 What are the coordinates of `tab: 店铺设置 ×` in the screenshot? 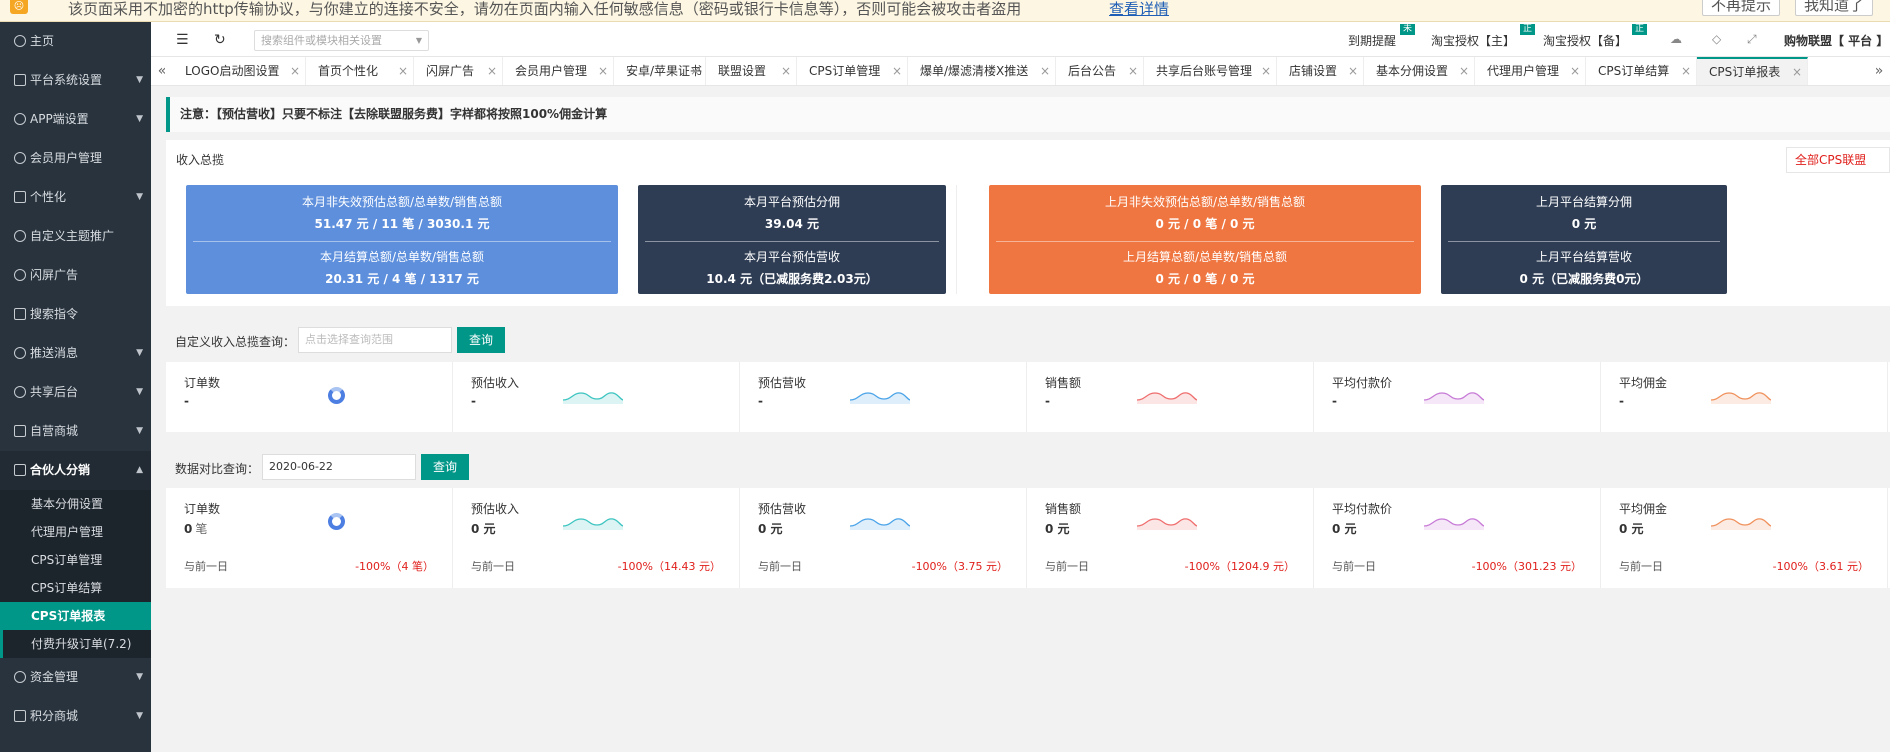 It's located at (1320, 71).